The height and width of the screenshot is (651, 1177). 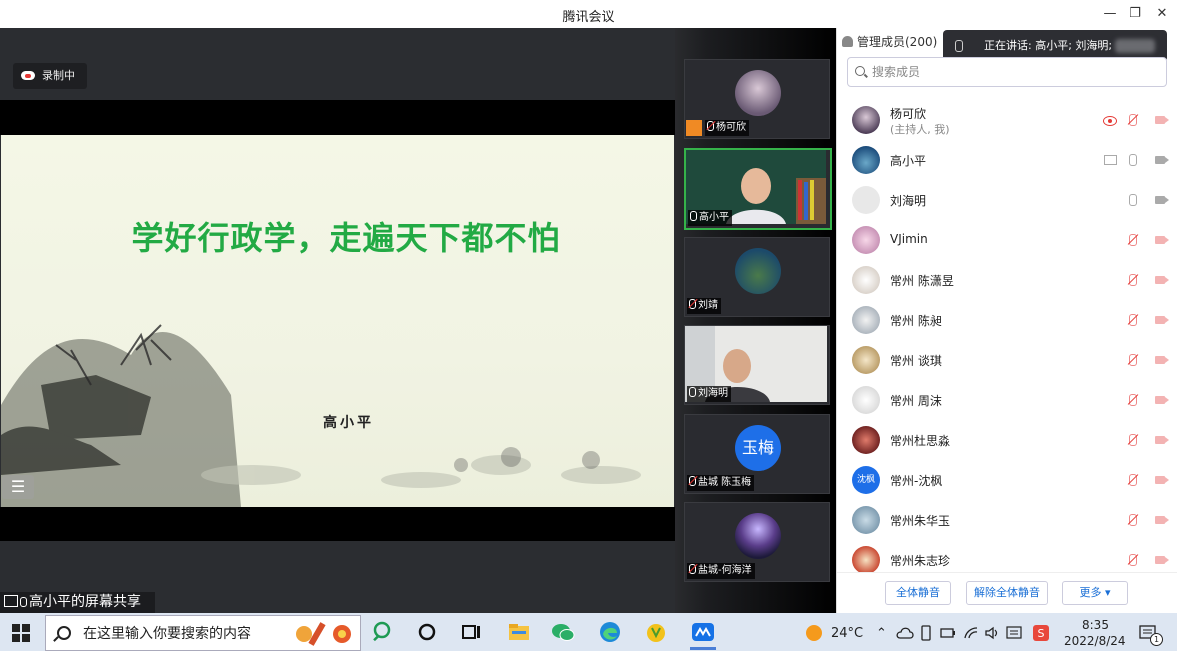 I want to click on cloud-record-icon, so click(x=28, y=75).